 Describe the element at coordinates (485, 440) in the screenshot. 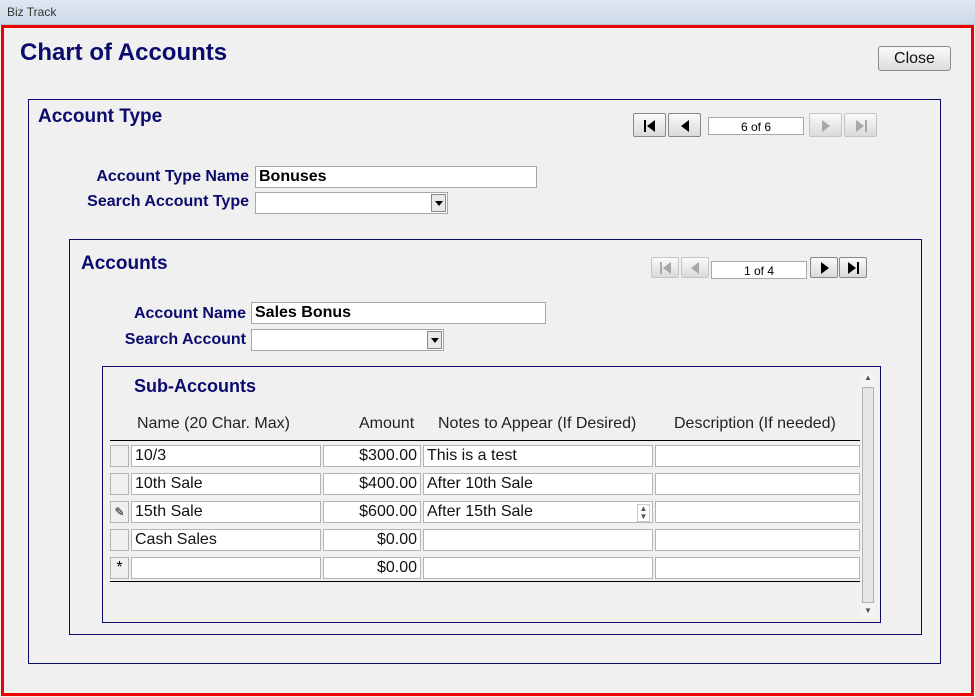

I see `header-divider` at that location.